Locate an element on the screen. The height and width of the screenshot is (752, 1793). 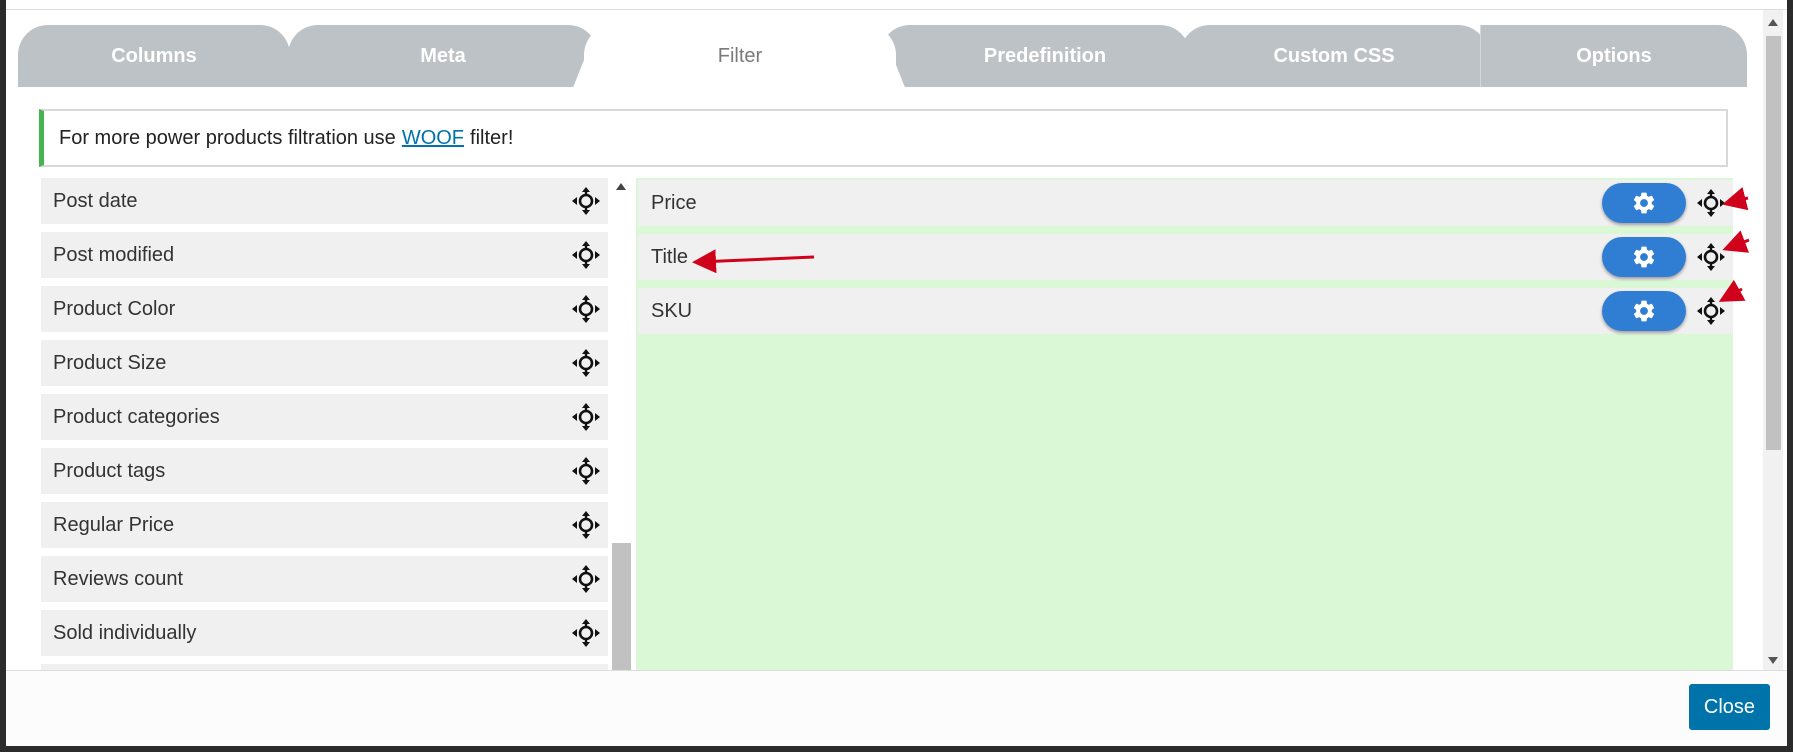
tab-options: Options is located at coordinates (1613, 56).